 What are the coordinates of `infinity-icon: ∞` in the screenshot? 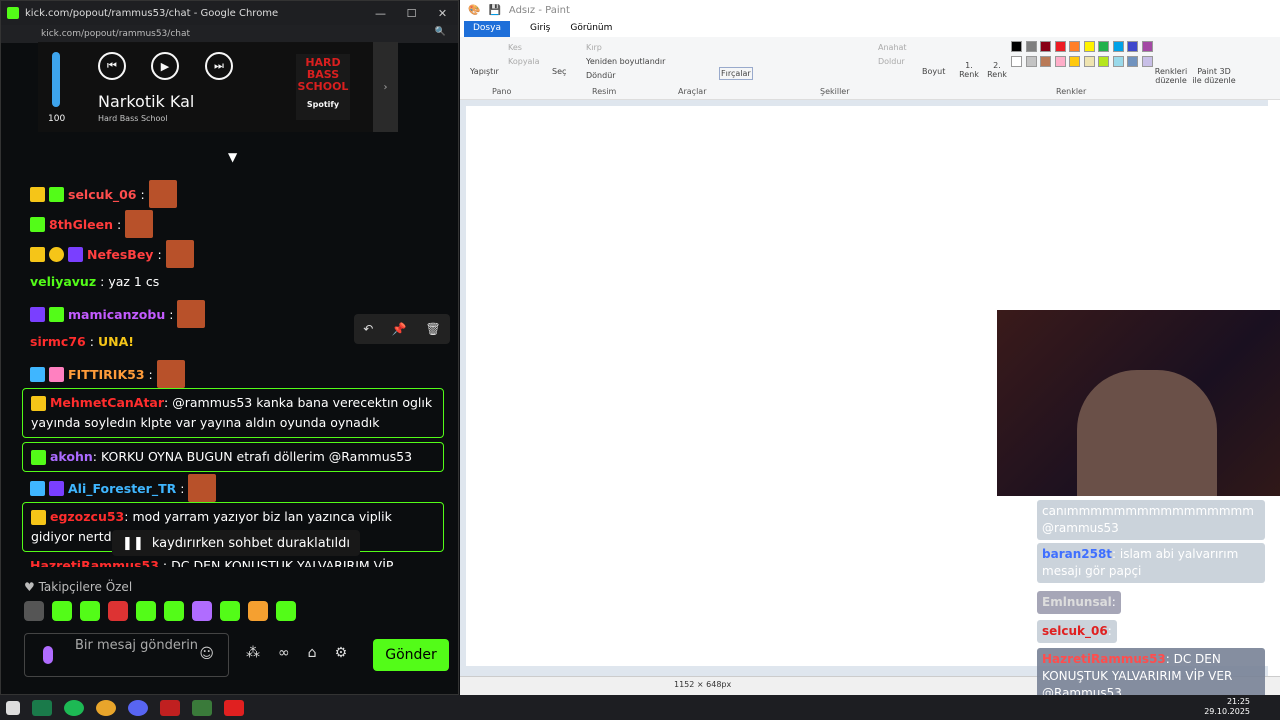 It's located at (284, 653).